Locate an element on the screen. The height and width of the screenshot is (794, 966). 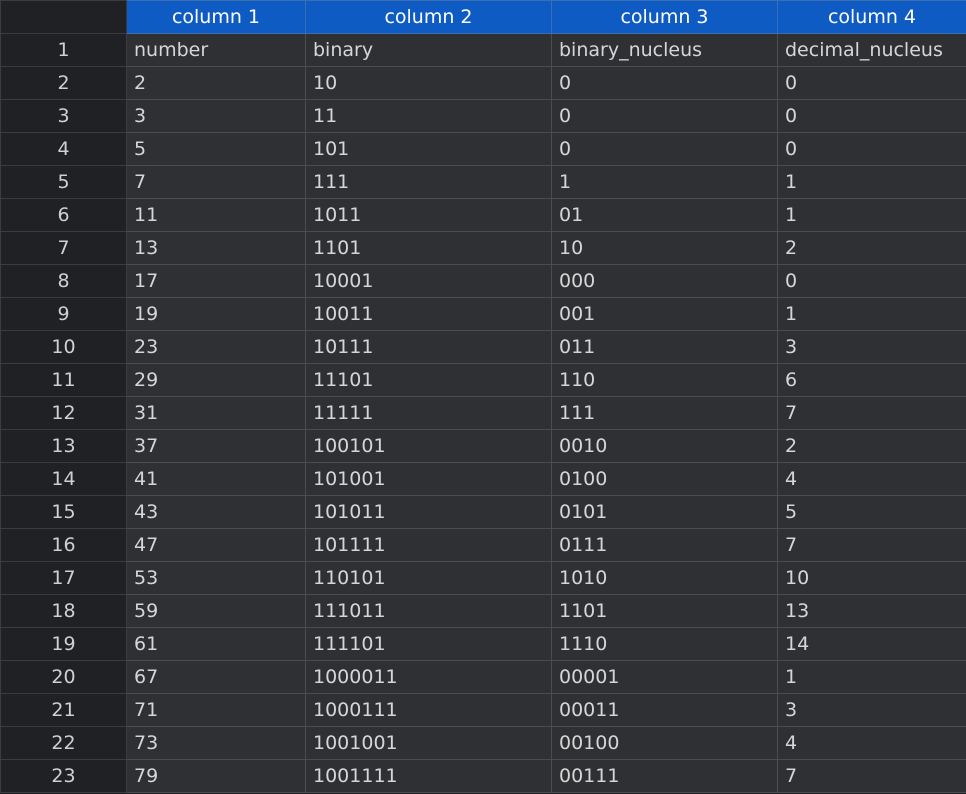
row-number: 4 is located at coordinates (63, 149).